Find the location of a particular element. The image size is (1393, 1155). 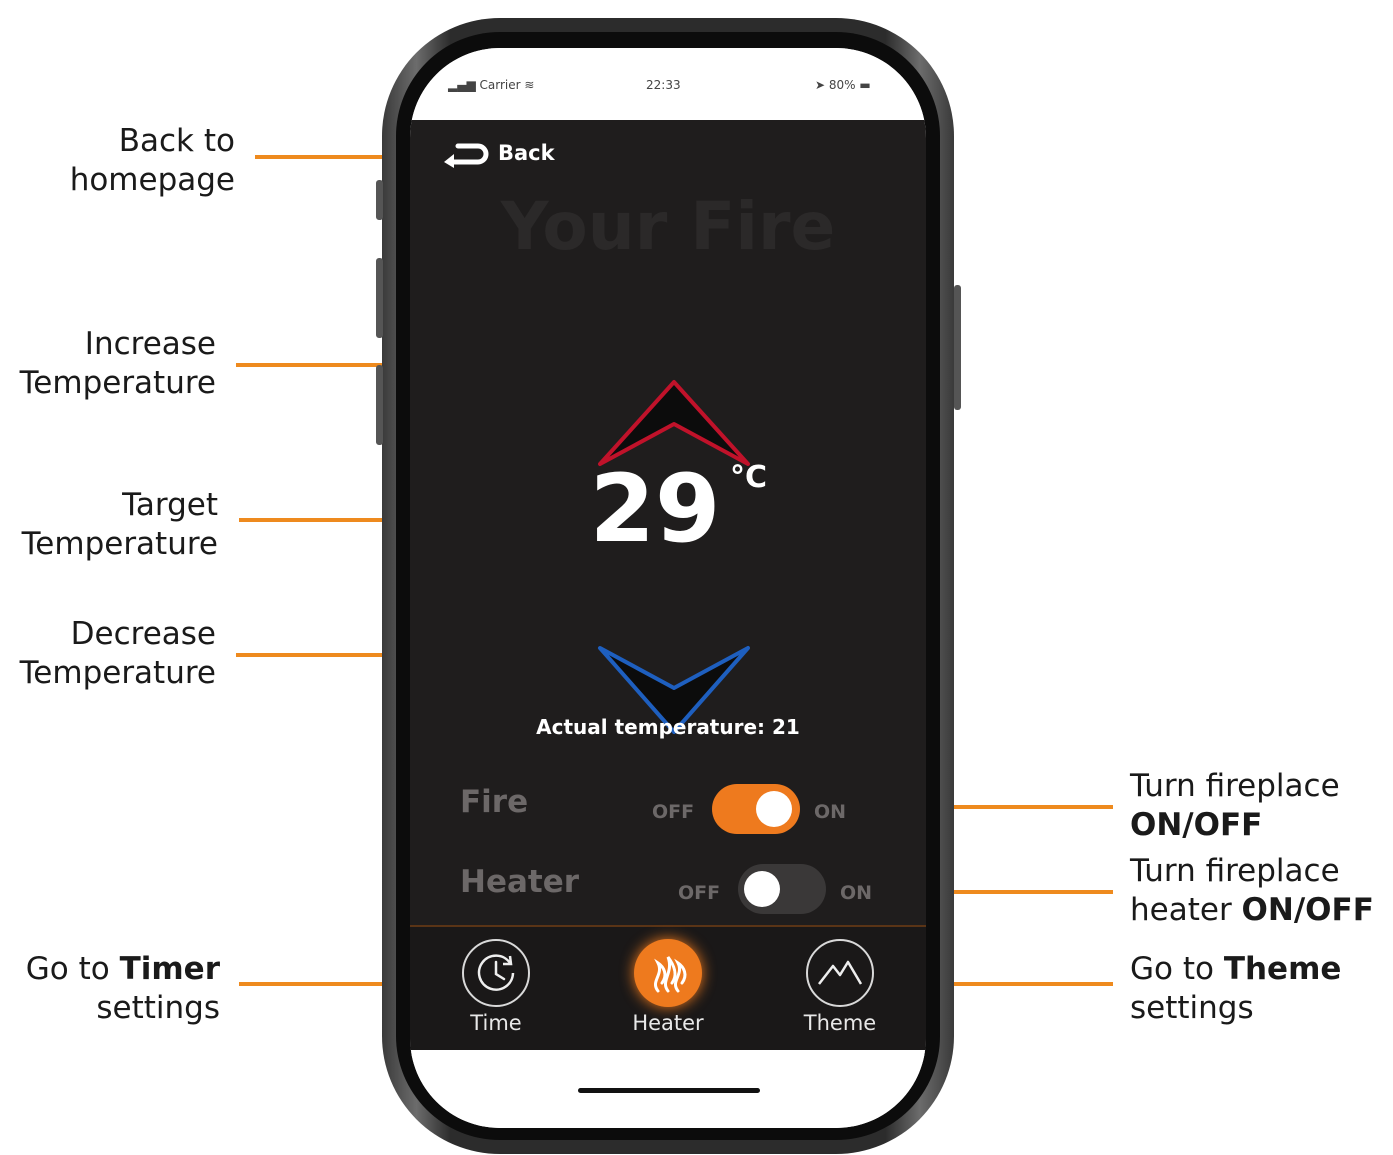

return-arrow-icon is located at coordinates (466, 155).